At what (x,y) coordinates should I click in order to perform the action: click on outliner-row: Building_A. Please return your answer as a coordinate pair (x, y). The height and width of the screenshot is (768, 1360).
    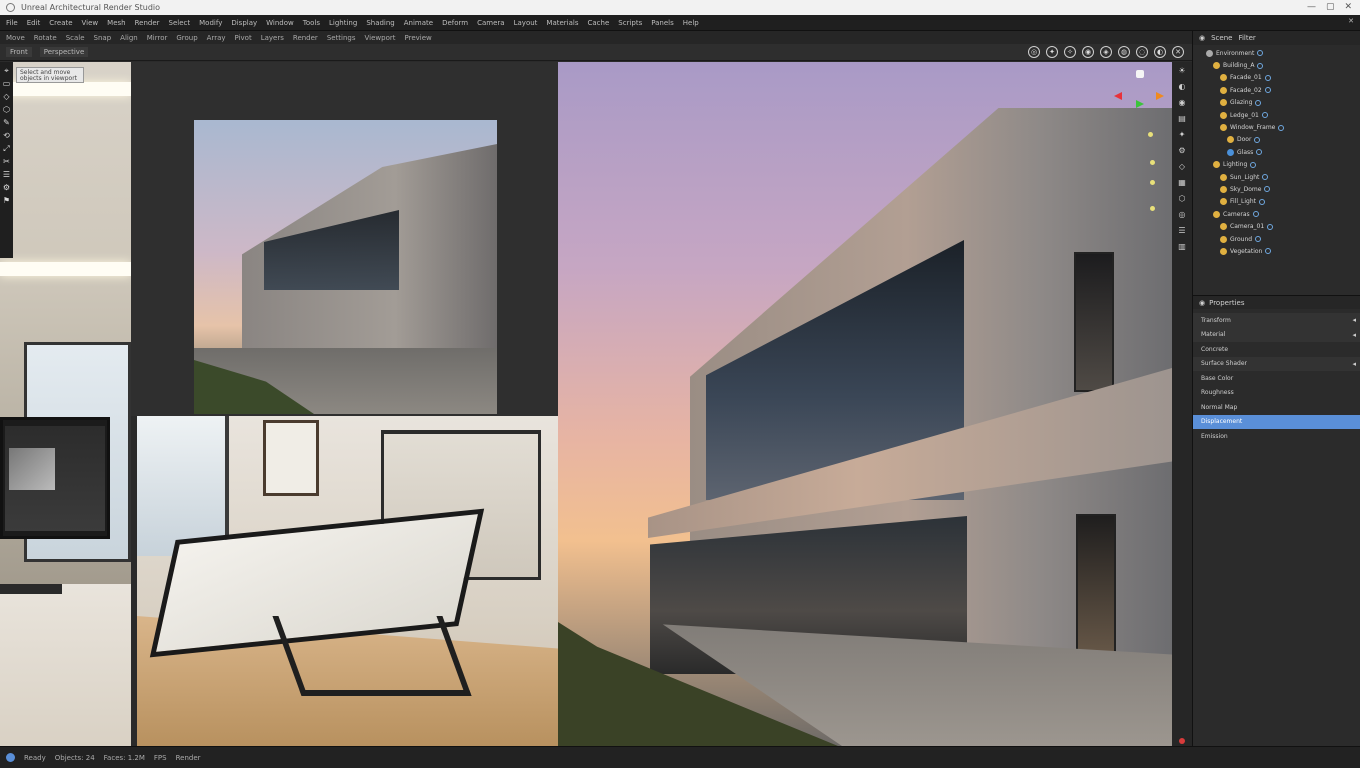
    Looking at the image, I should click on (1276, 65).